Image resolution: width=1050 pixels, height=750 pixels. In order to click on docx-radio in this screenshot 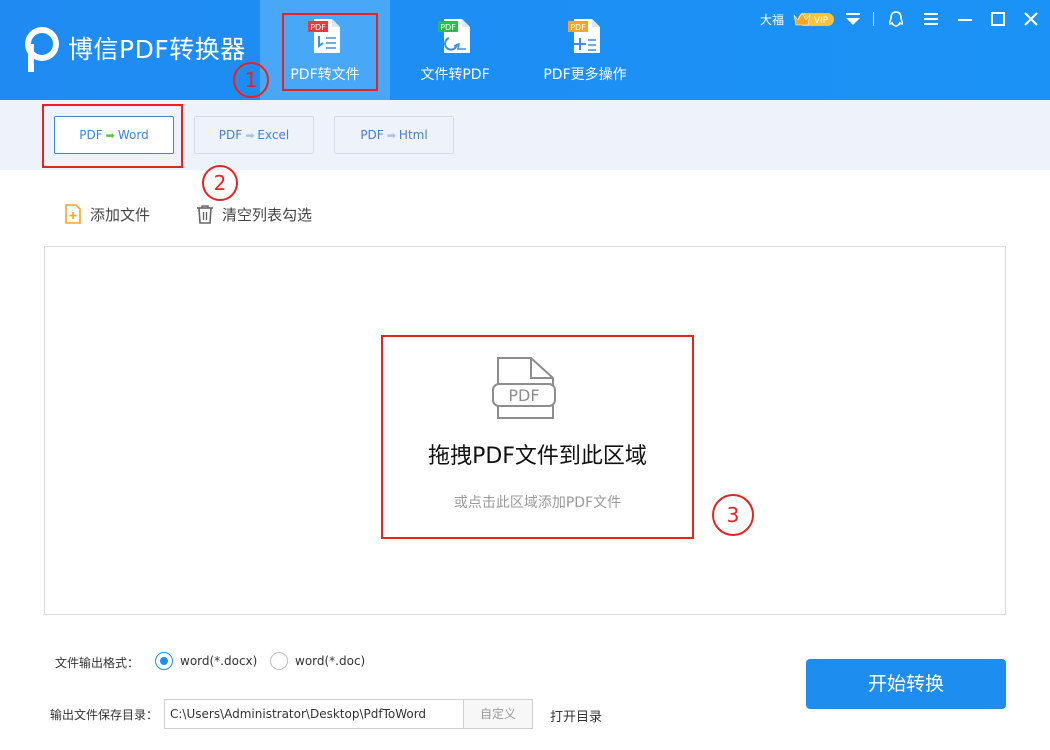, I will do `click(164, 661)`.